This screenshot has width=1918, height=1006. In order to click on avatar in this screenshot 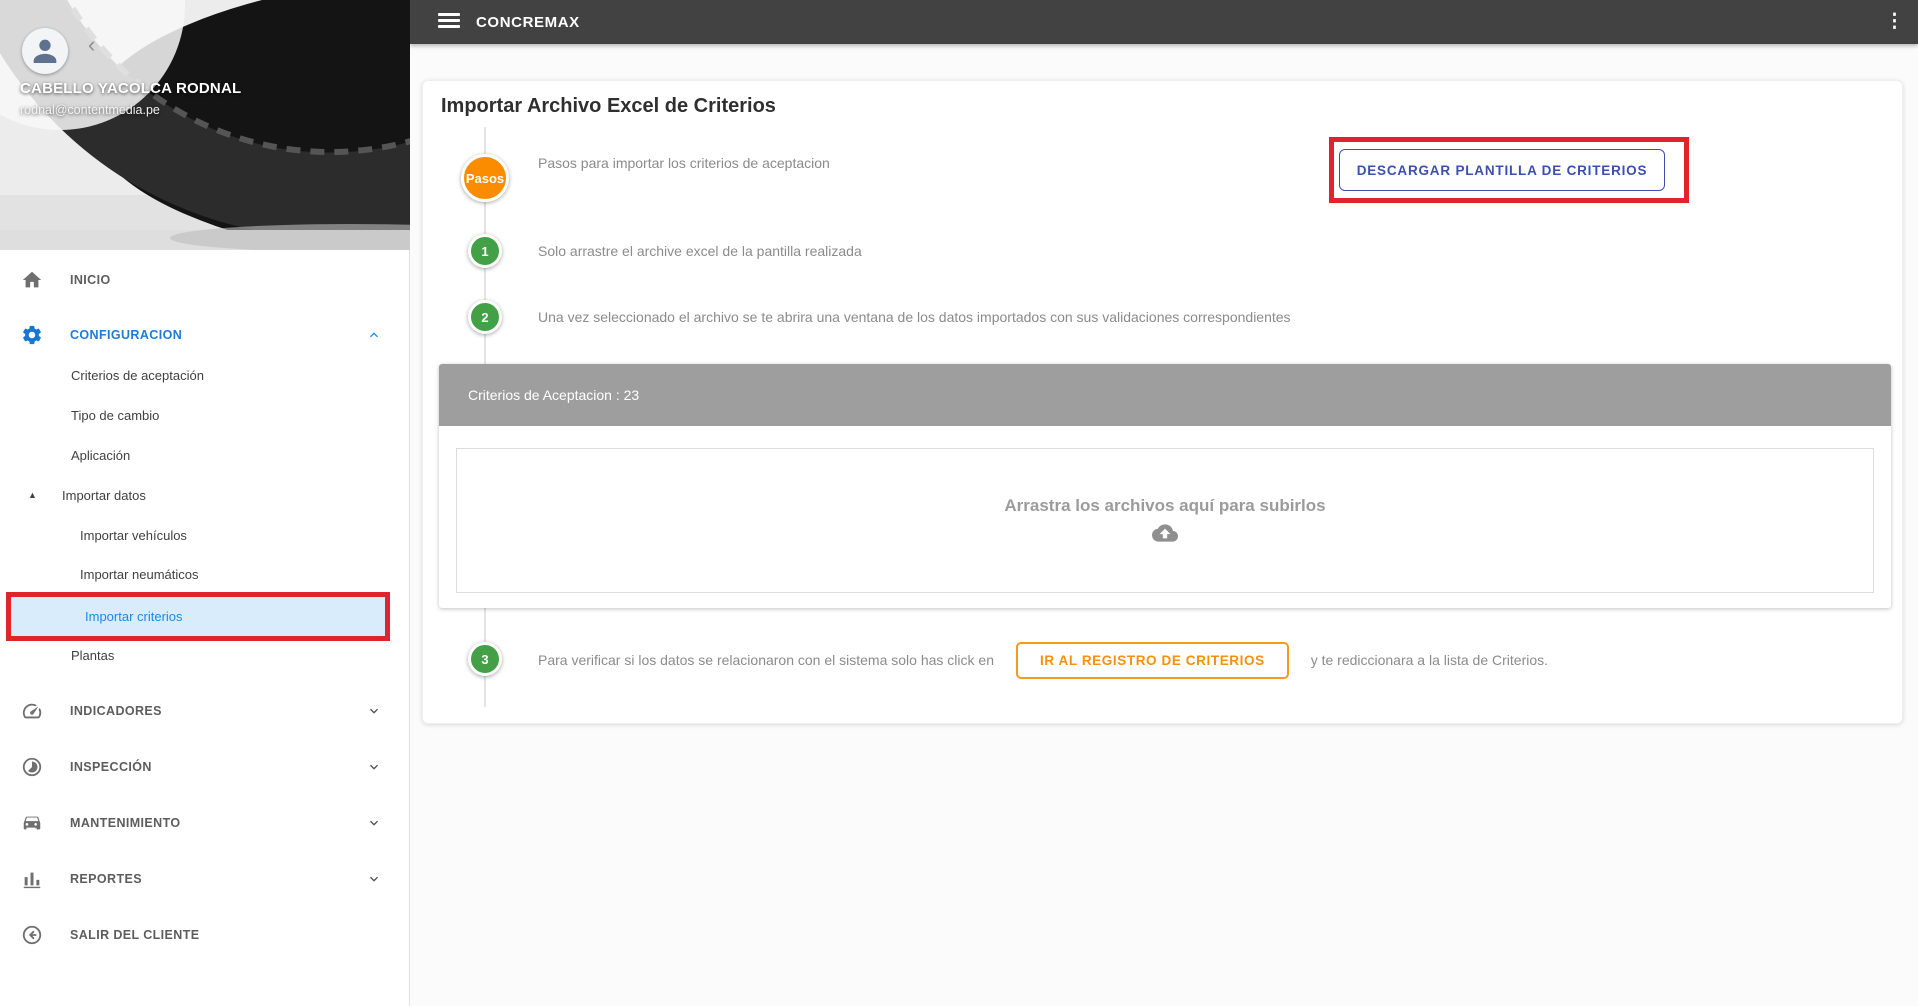, I will do `click(45, 51)`.